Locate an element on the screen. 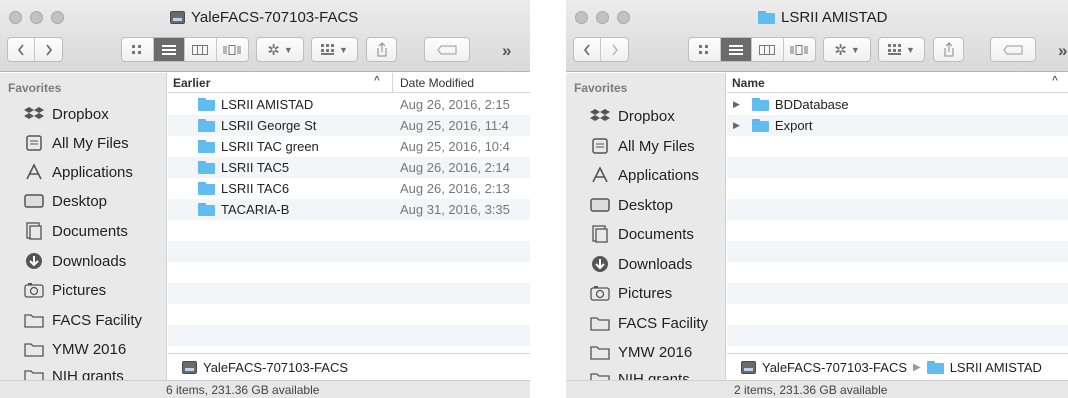  list-item: LSRII George St Aug 25, 2016, 11:4 is located at coordinates (349, 125).